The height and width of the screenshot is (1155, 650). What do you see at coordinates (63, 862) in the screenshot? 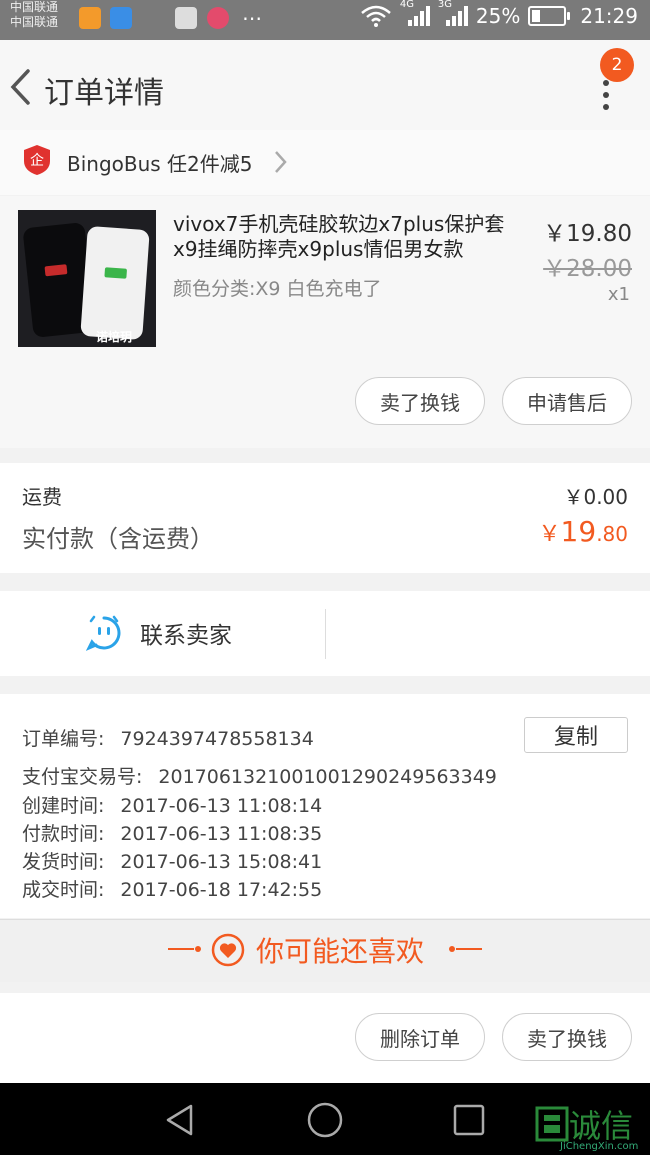
I see `shipped-time-key: 发货时间:` at bounding box center [63, 862].